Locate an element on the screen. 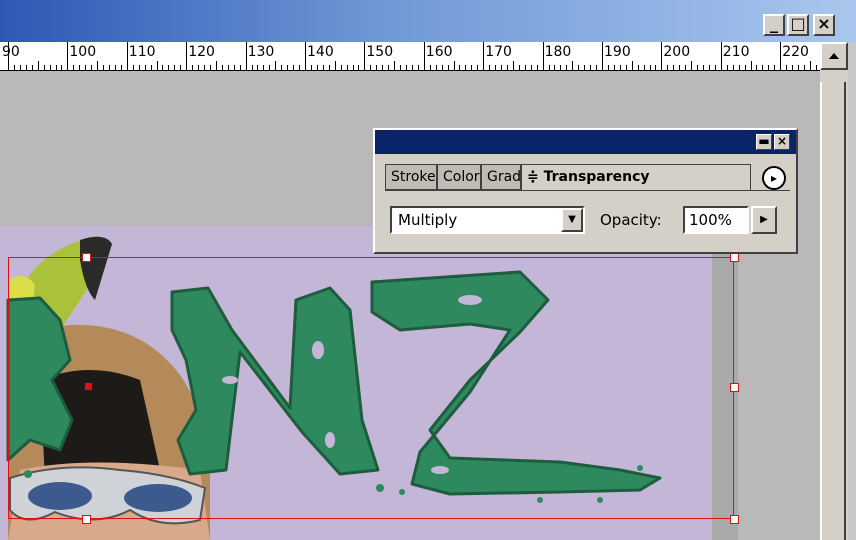 Image resolution: width=856 pixels, height=540 pixels. opacity-input: 100% is located at coordinates (716, 220).